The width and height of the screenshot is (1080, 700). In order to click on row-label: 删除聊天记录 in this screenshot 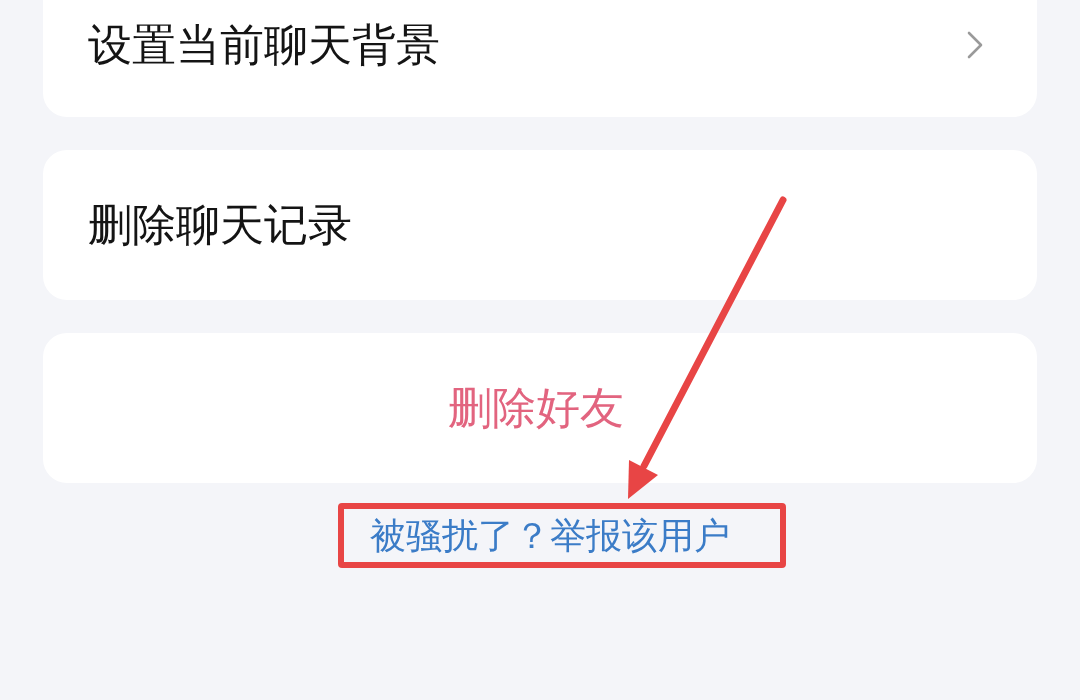, I will do `click(220, 225)`.